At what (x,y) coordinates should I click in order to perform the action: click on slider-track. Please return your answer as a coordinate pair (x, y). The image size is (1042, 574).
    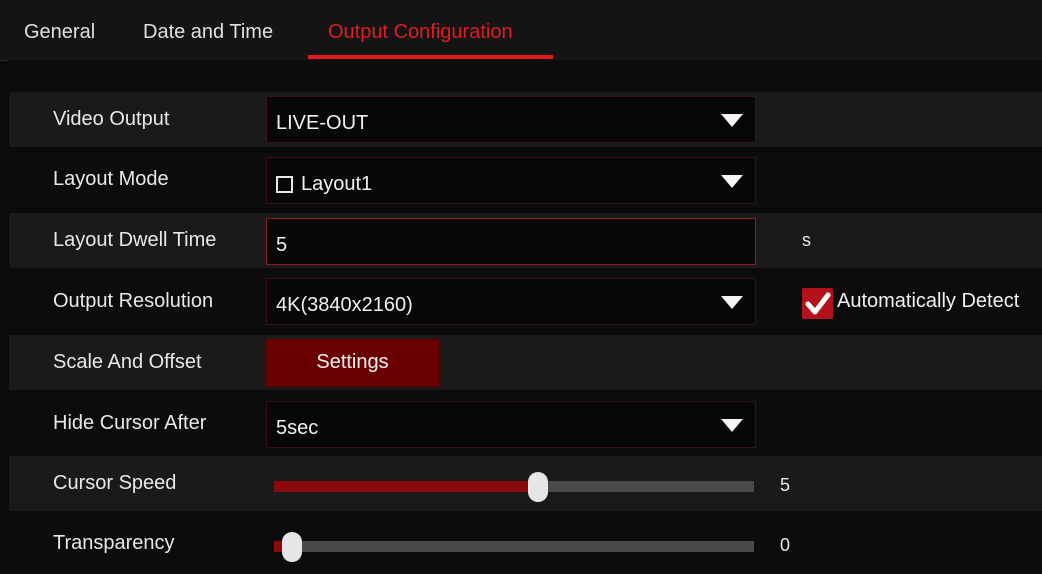
    Looking at the image, I should click on (514, 546).